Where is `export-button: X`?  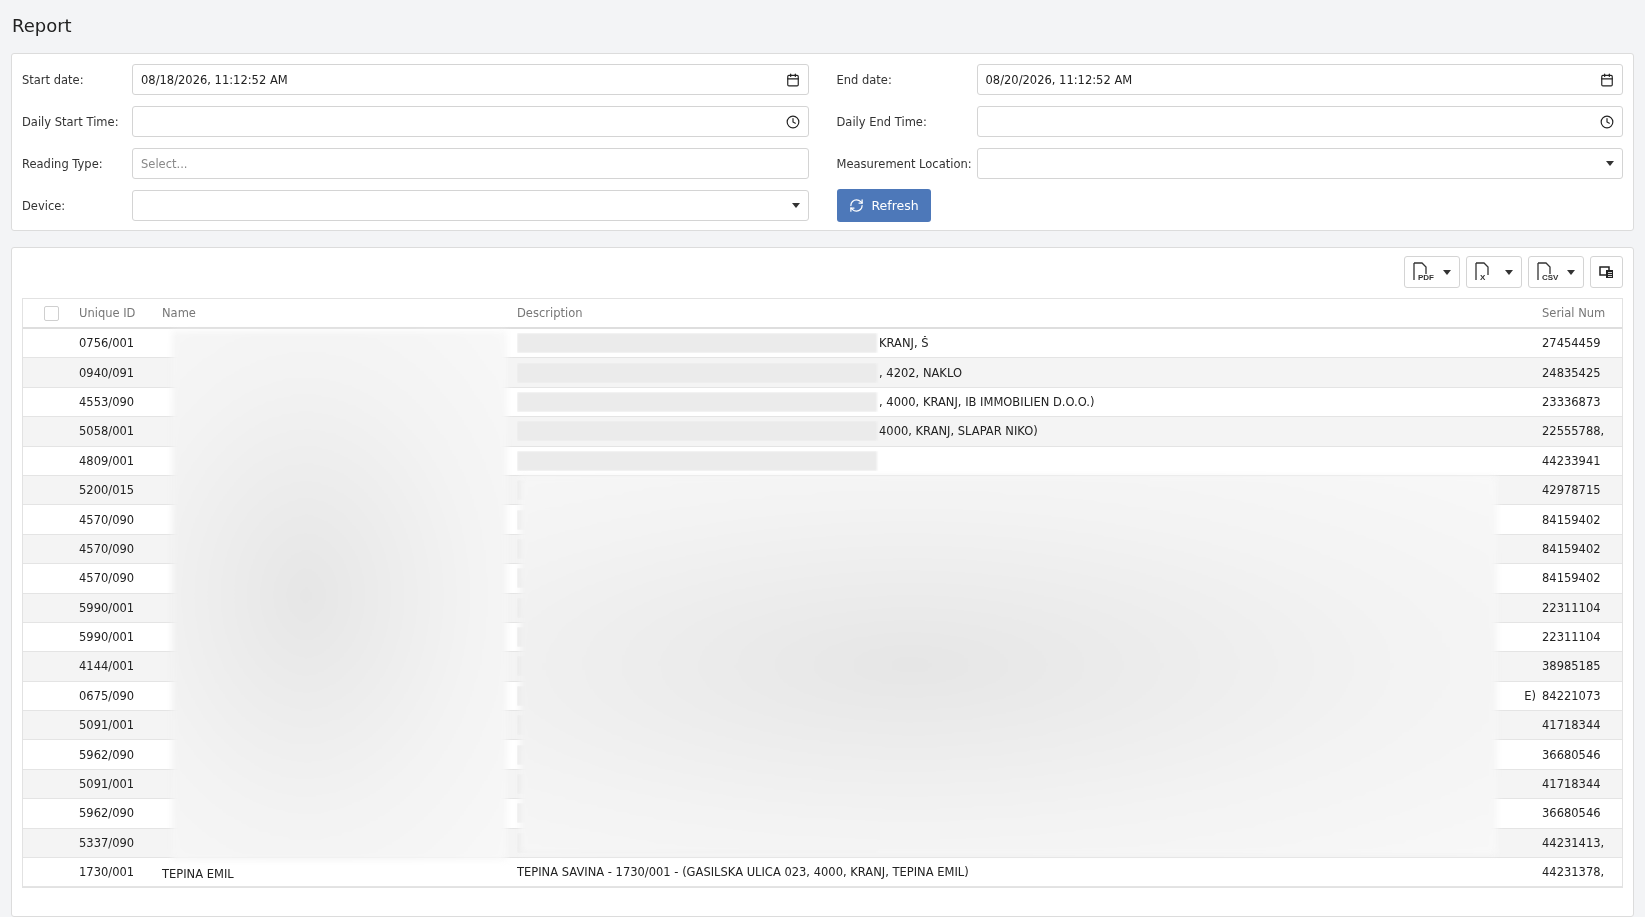
export-button: X is located at coordinates (1494, 272).